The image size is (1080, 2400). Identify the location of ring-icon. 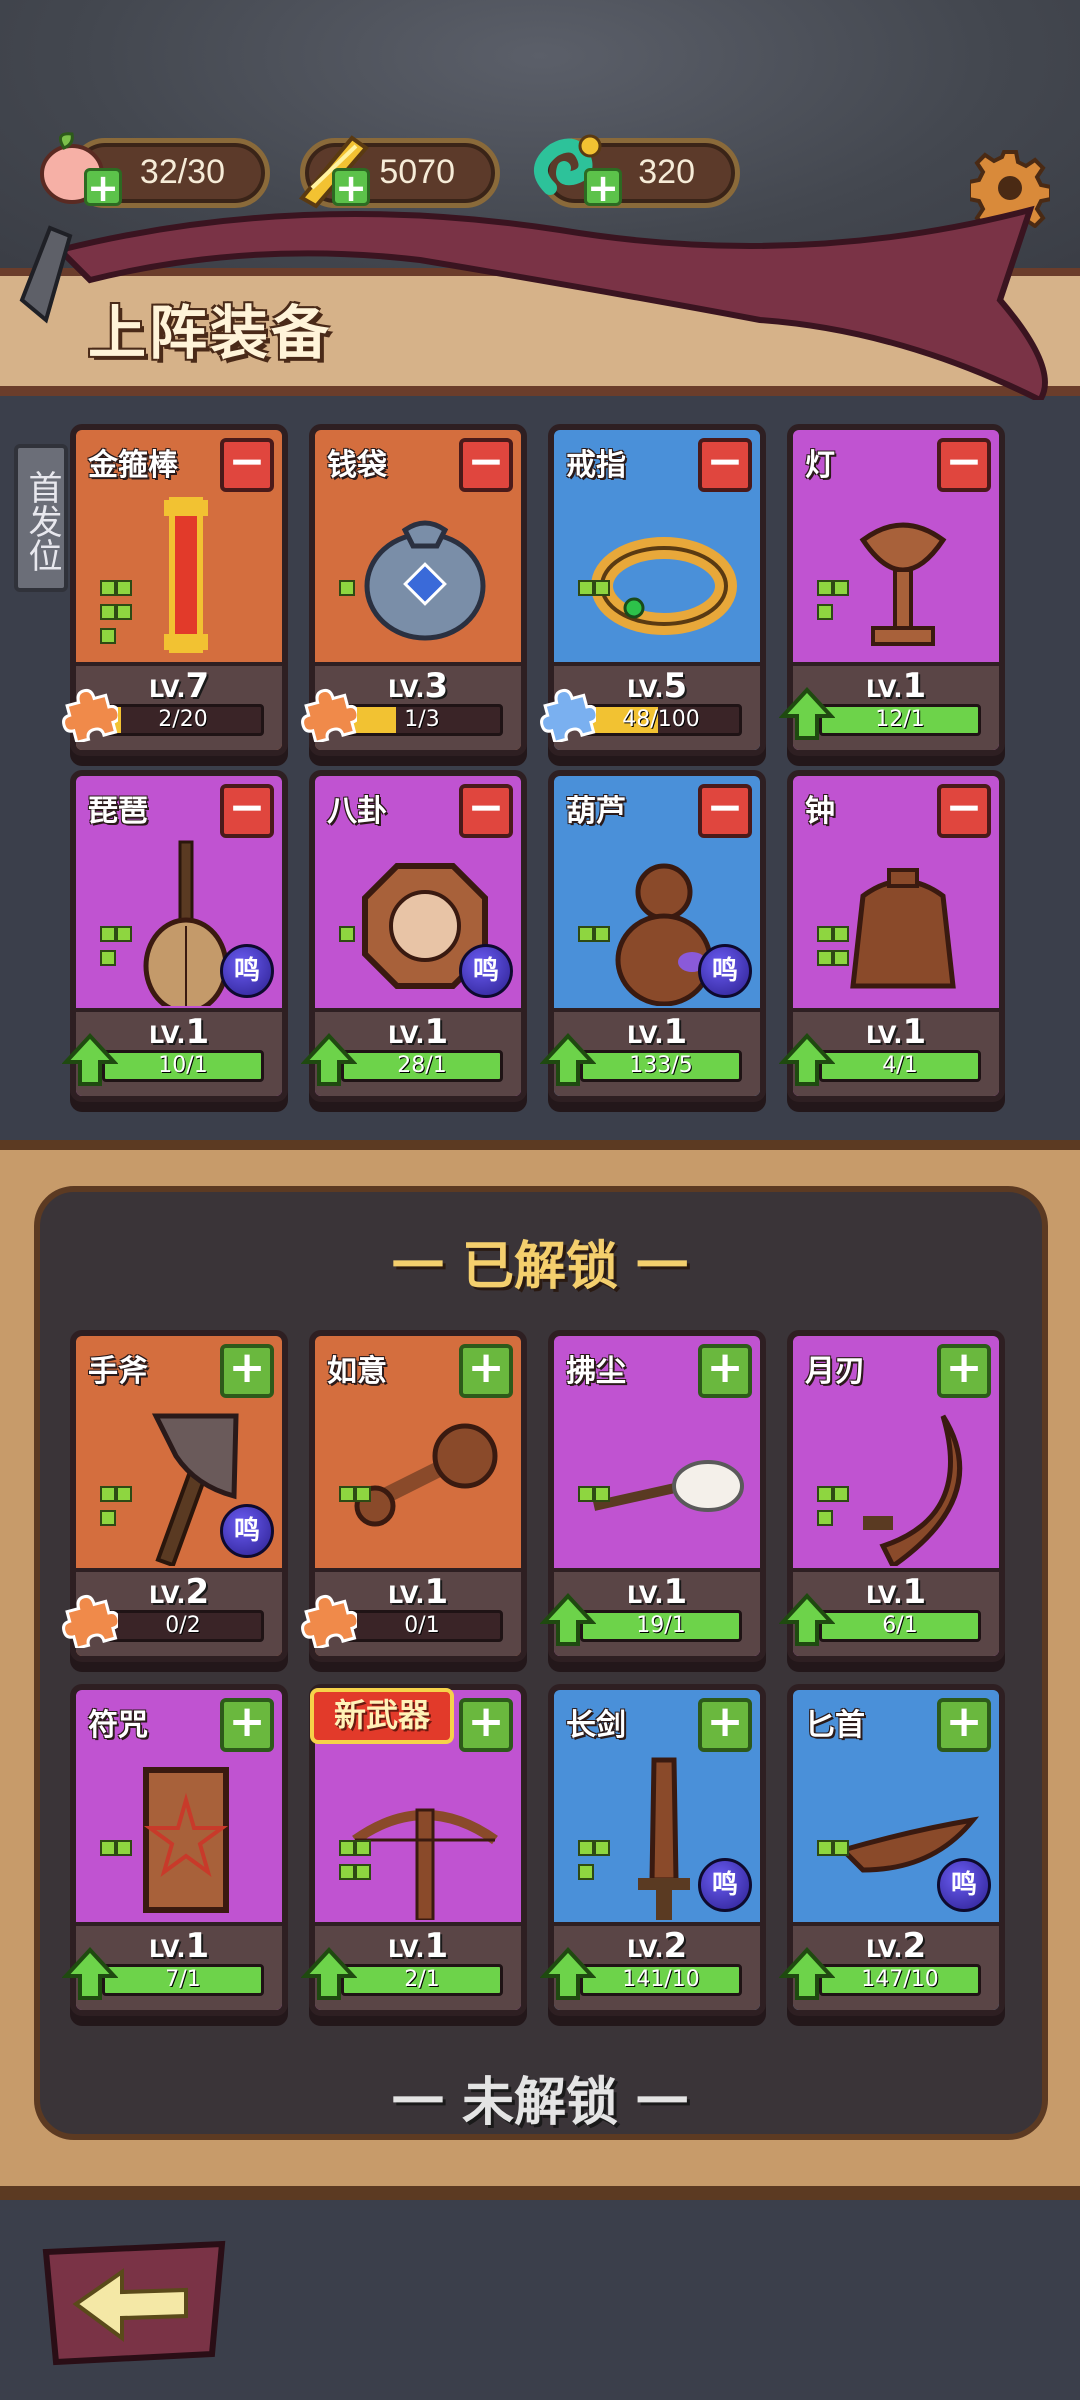
(664, 575).